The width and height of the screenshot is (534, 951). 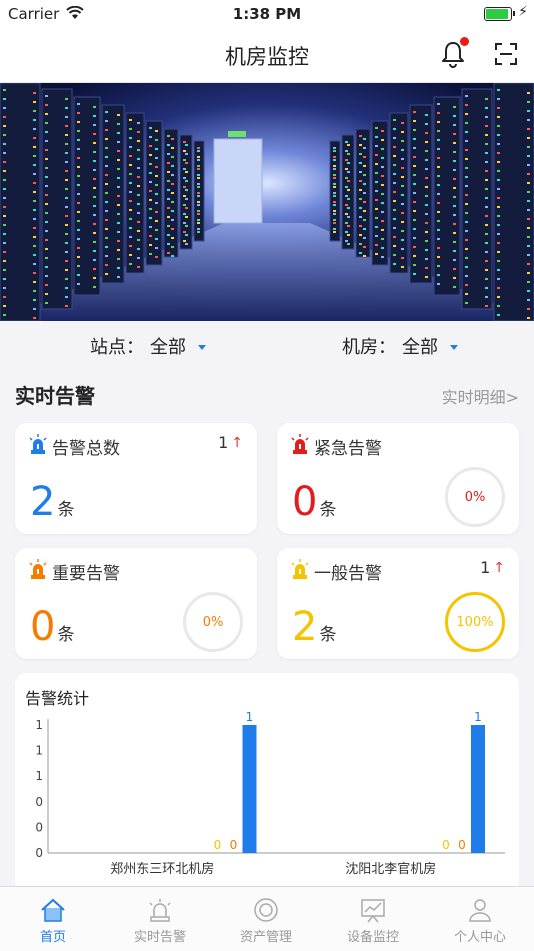 I want to click on battery-icon, so click(x=498, y=14).